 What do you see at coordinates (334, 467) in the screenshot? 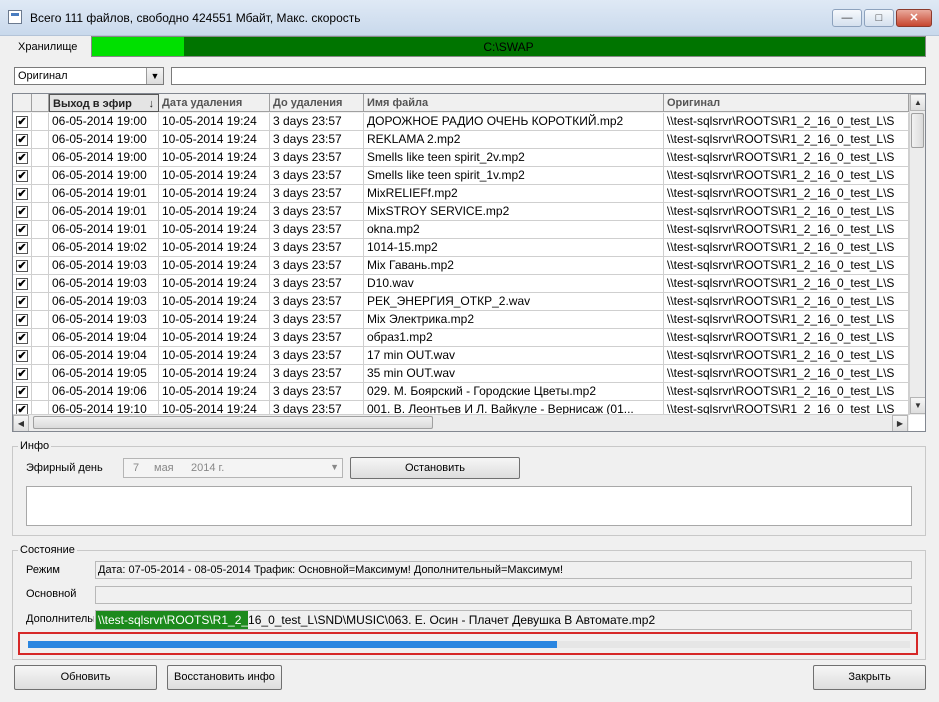
I see `chevron-down-icon: ▼` at bounding box center [334, 467].